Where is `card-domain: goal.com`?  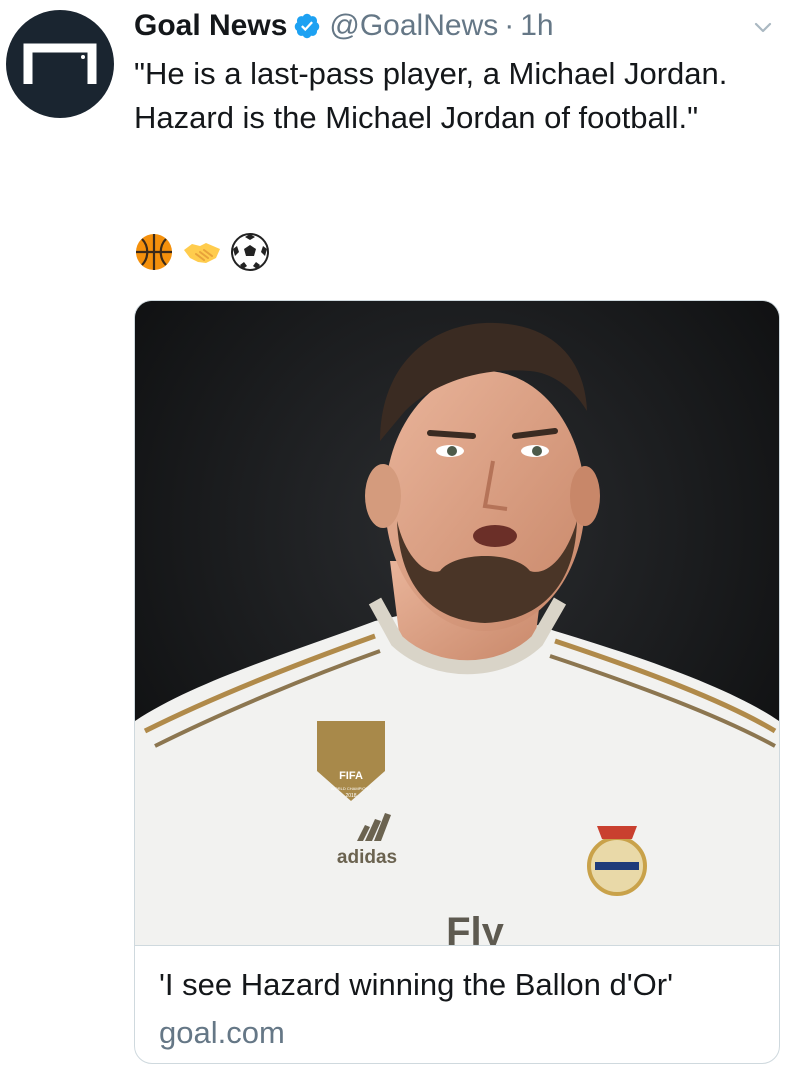 card-domain: goal.com is located at coordinates (222, 1033).